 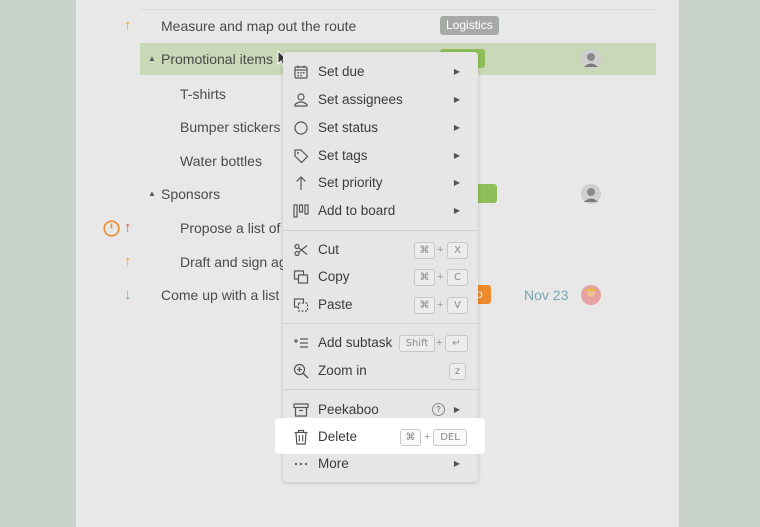 I want to click on menu-item-set-due: Set due ▶, so click(x=380, y=72).